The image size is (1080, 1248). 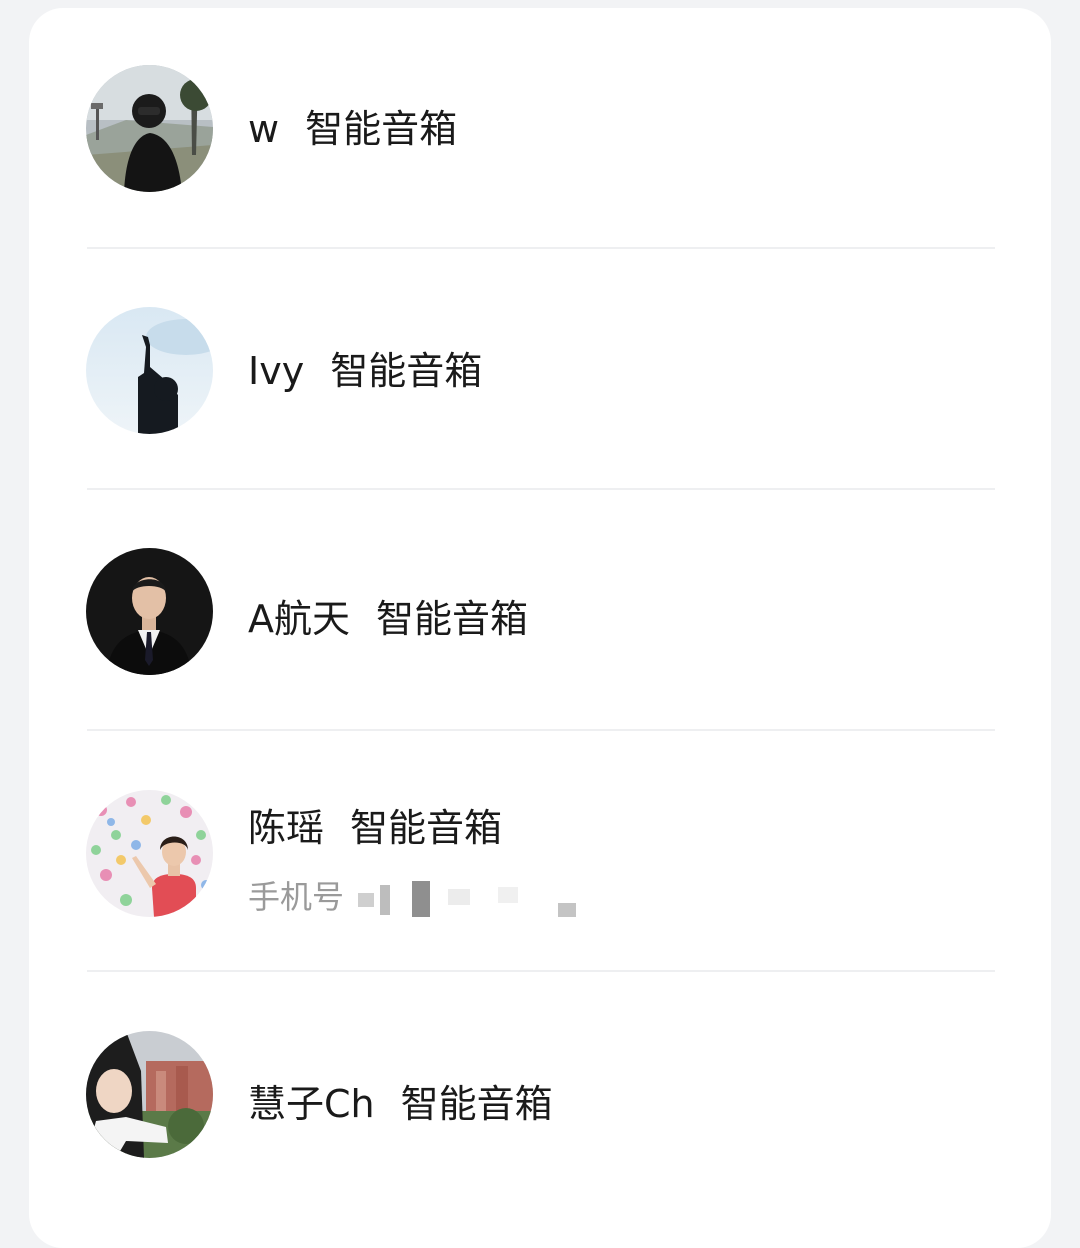 I want to click on contact-name-line: A航天 智能音箱, so click(x=388, y=619).